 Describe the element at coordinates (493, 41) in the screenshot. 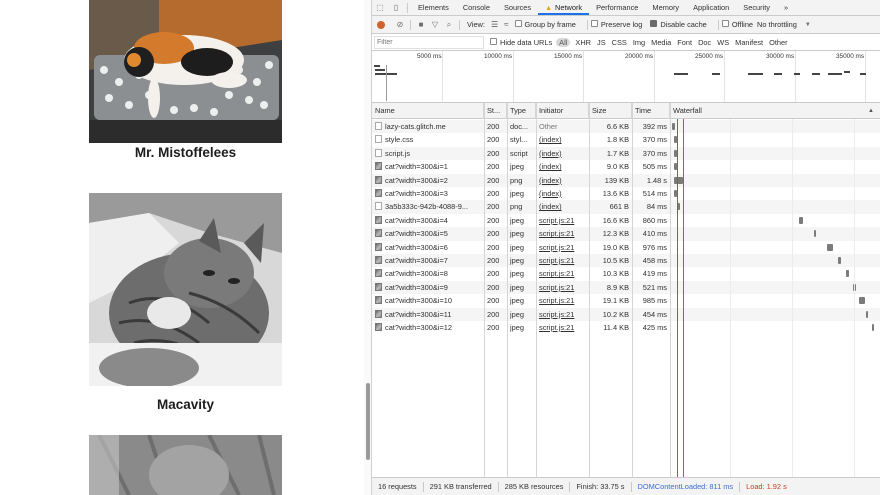

I see `hide-data-urls-checkbox` at that location.